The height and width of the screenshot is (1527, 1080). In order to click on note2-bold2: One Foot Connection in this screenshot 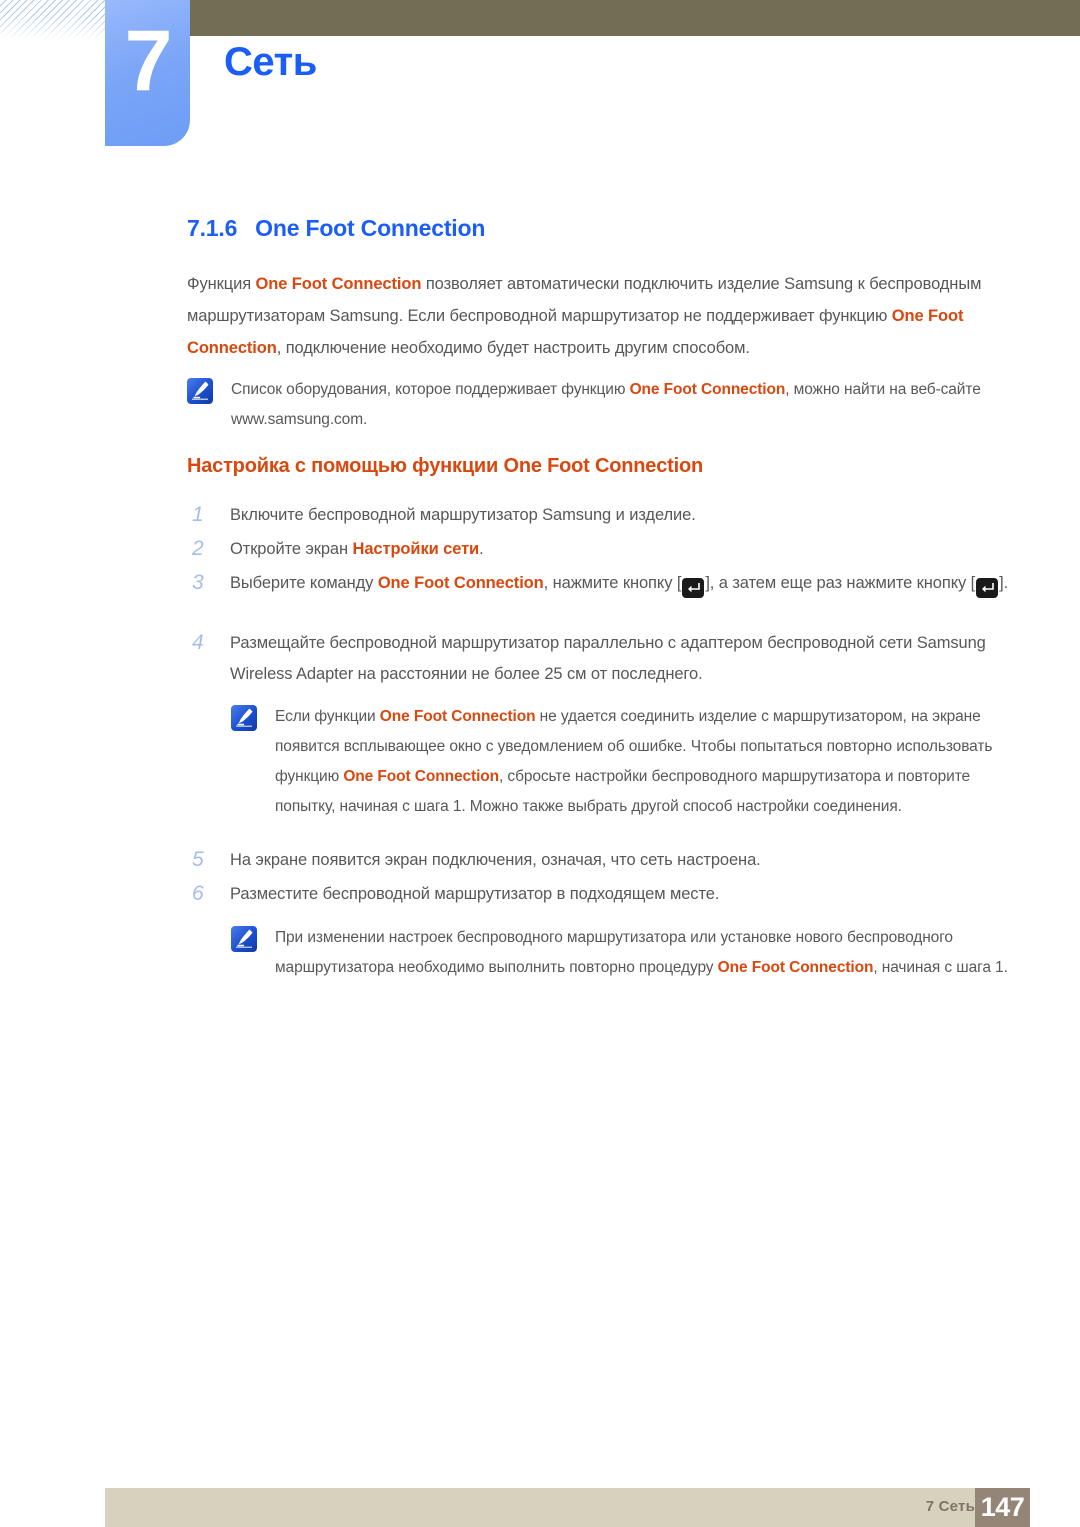, I will do `click(421, 776)`.